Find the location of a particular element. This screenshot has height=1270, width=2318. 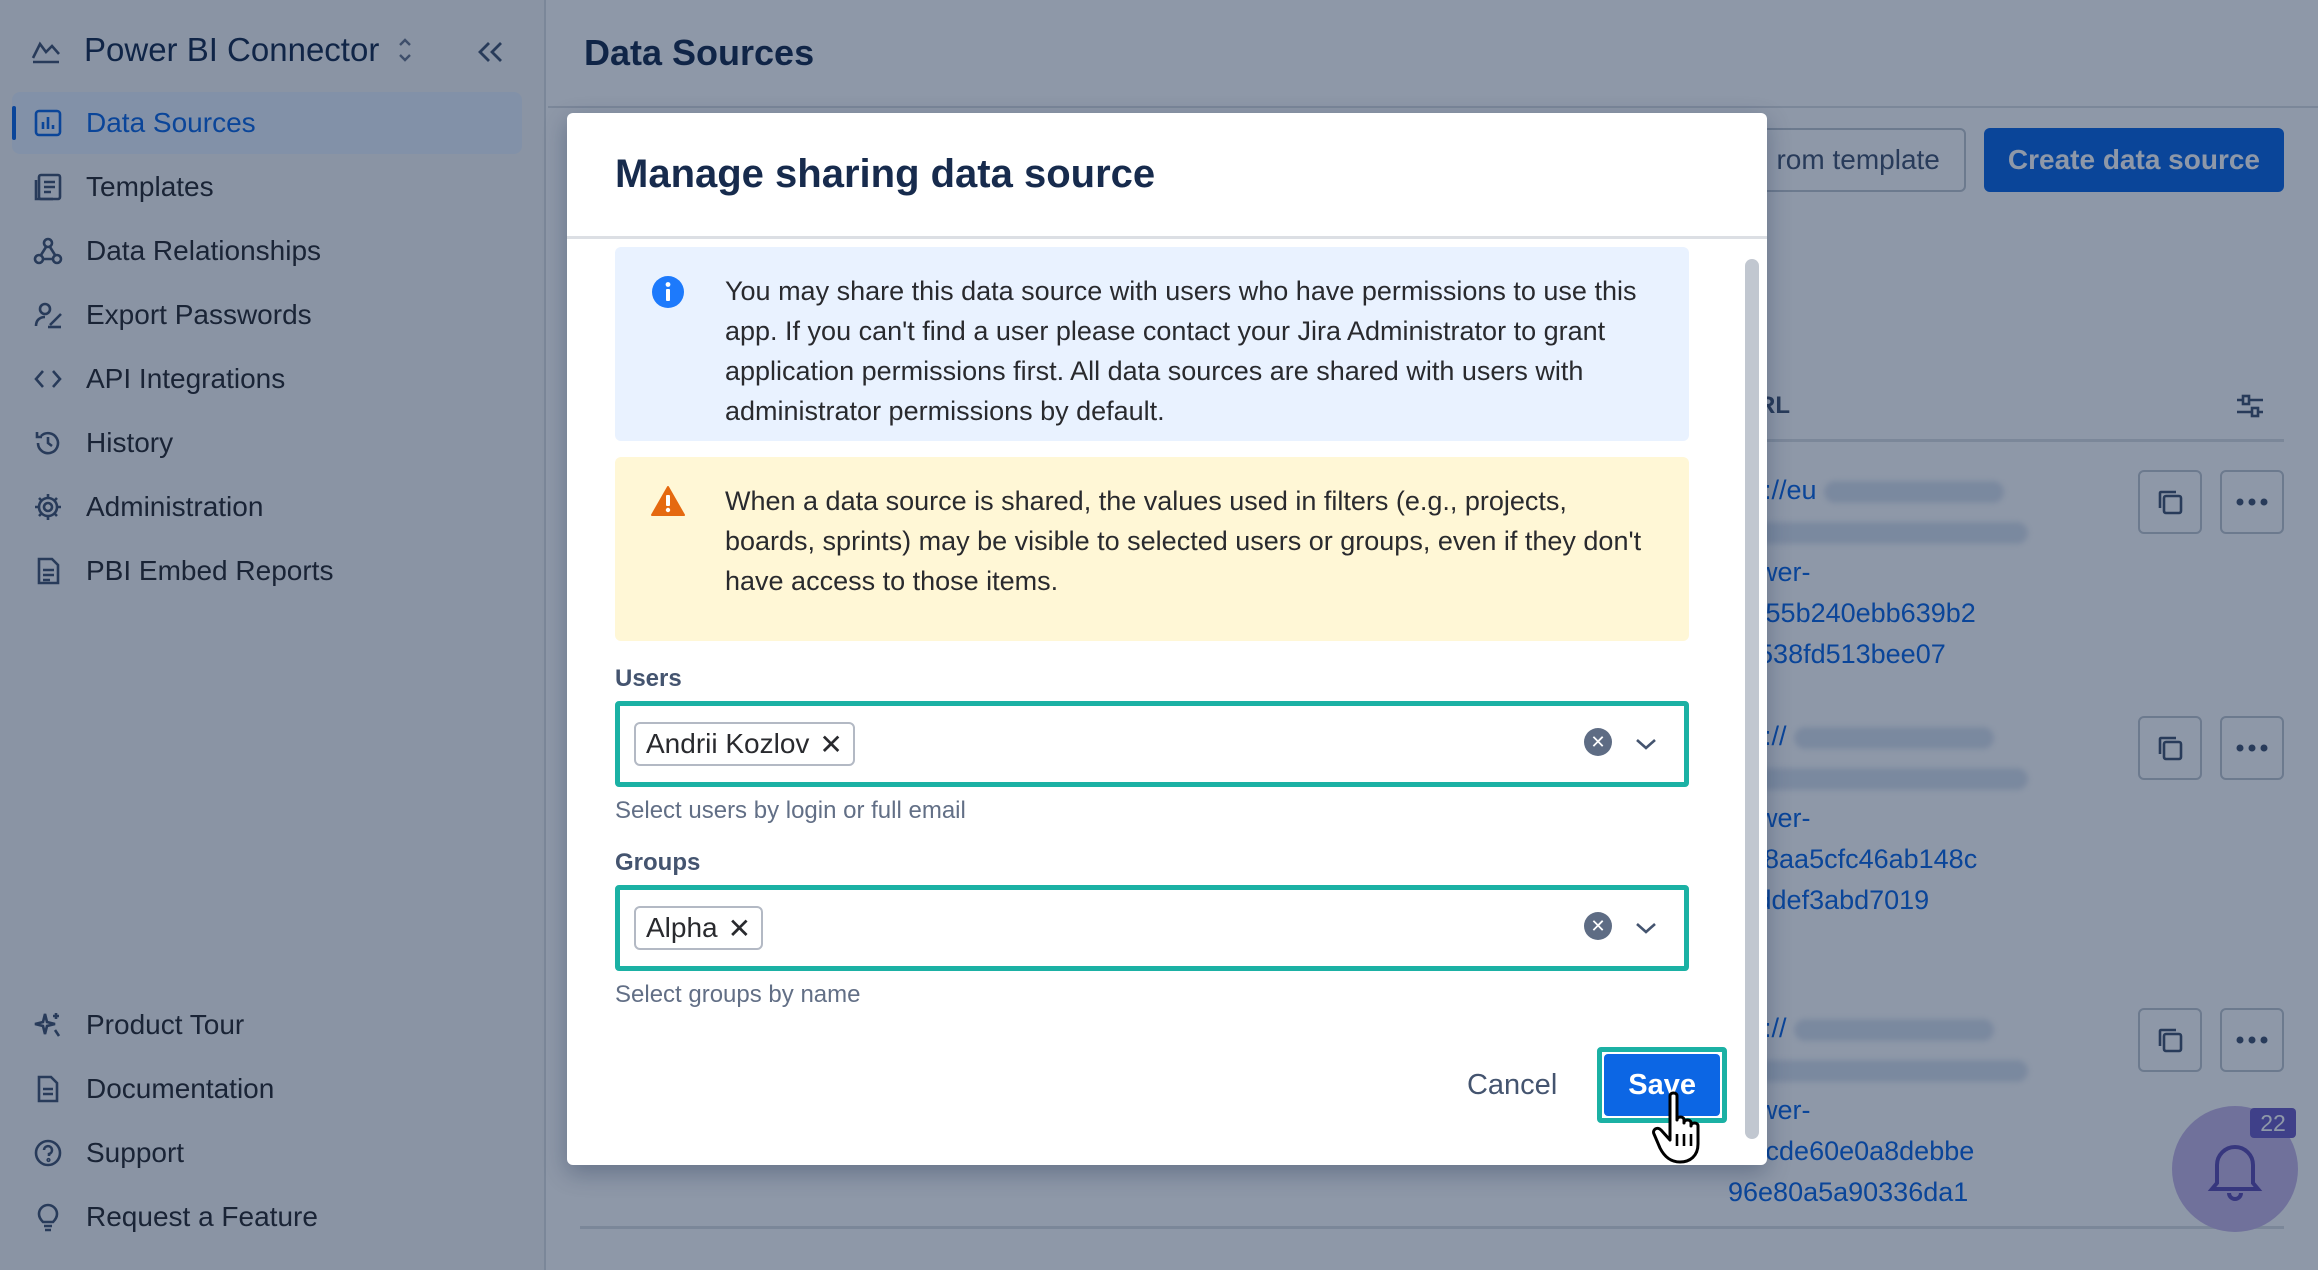

modal-header: Manage sharing data source is located at coordinates (1167, 176).